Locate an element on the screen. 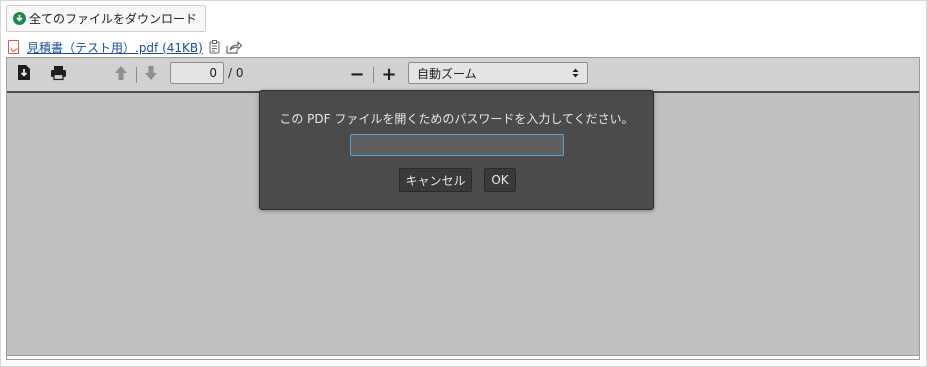  download-circle-icon is located at coordinates (19, 18).